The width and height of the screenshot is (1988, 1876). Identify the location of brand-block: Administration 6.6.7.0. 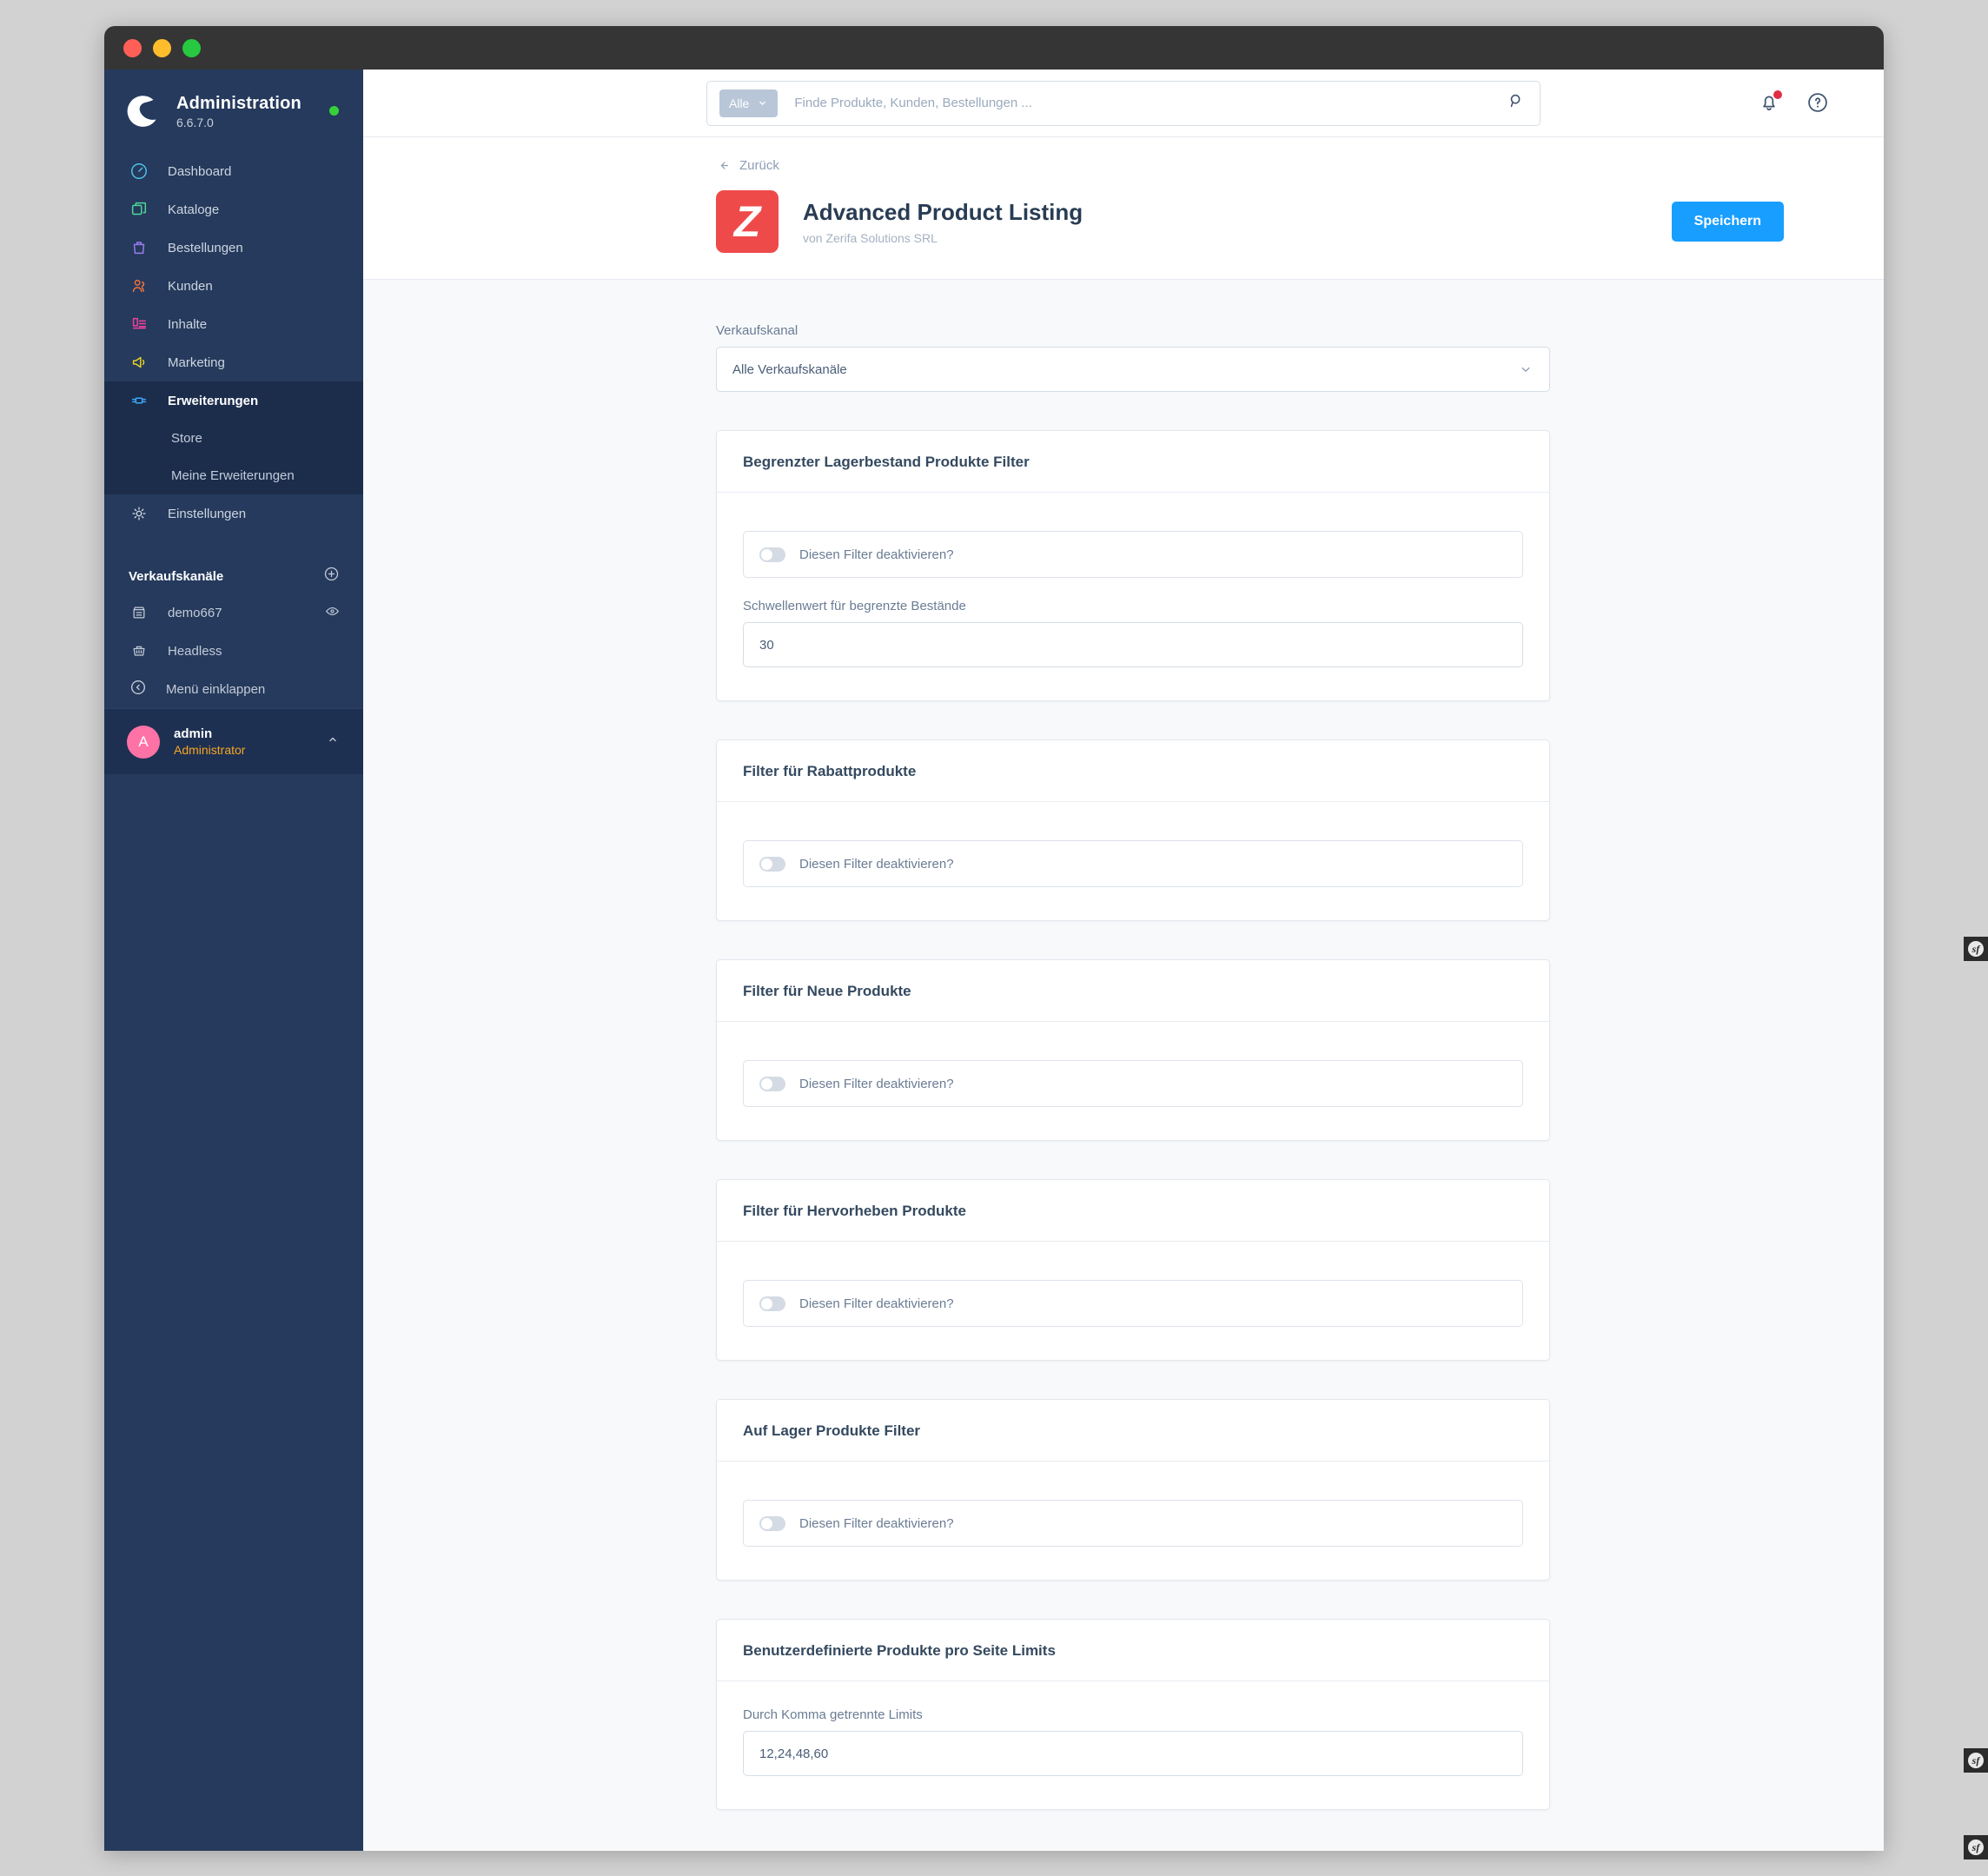
(233, 100).